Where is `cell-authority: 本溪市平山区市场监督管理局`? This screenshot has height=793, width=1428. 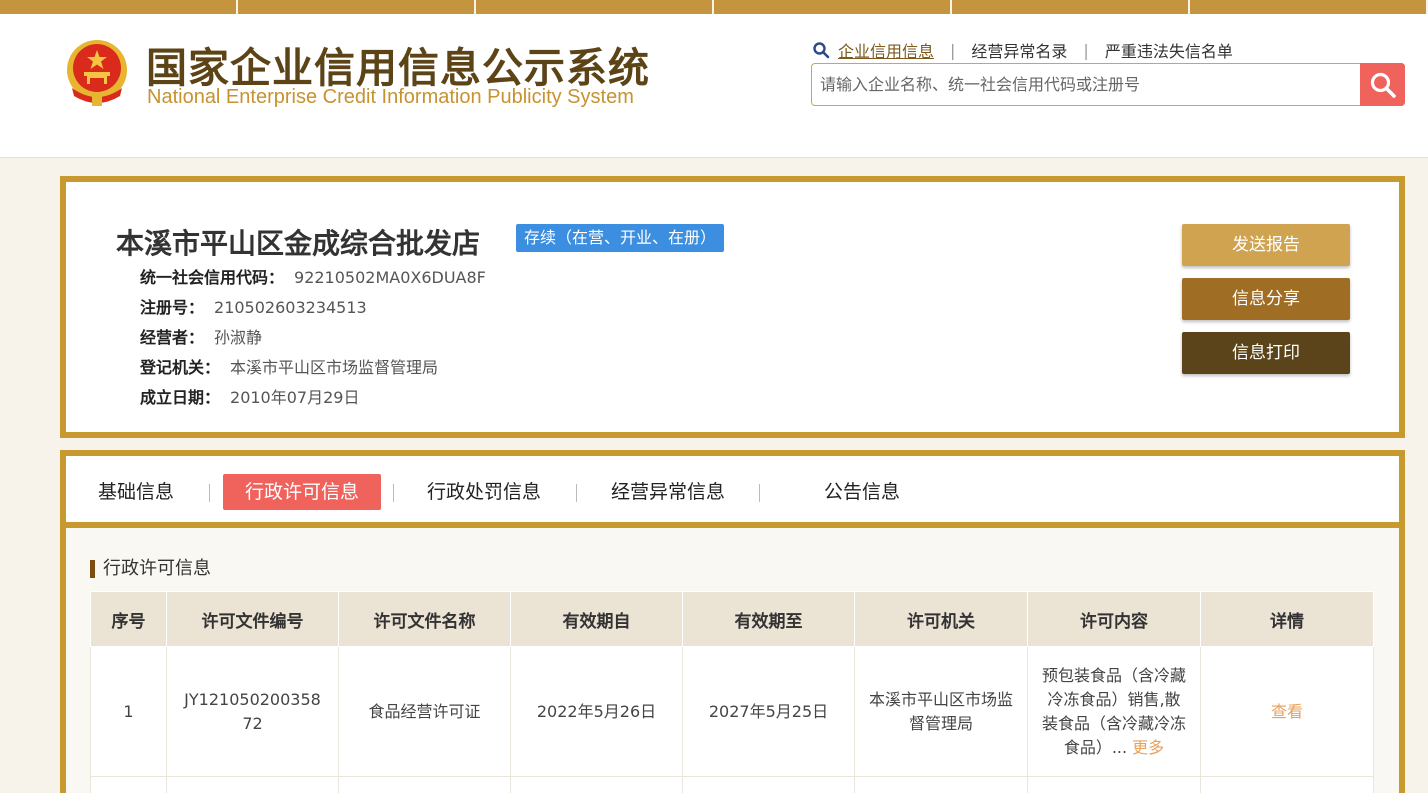 cell-authority: 本溪市平山区市场监督管理局 is located at coordinates (941, 711).